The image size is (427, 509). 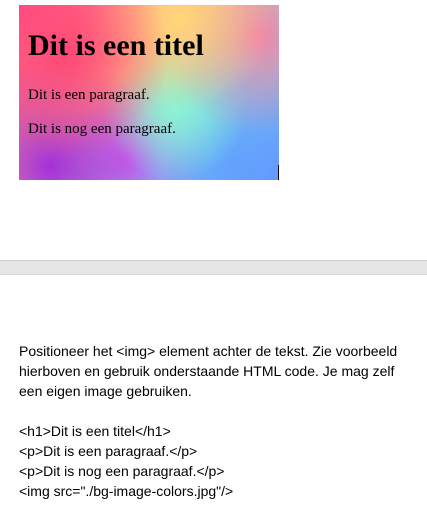 What do you see at coordinates (122, 471) in the screenshot?
I see `code-line-p2: <p>Dit is nog een paragraaf.</p>` at bounding box center [122, 471].